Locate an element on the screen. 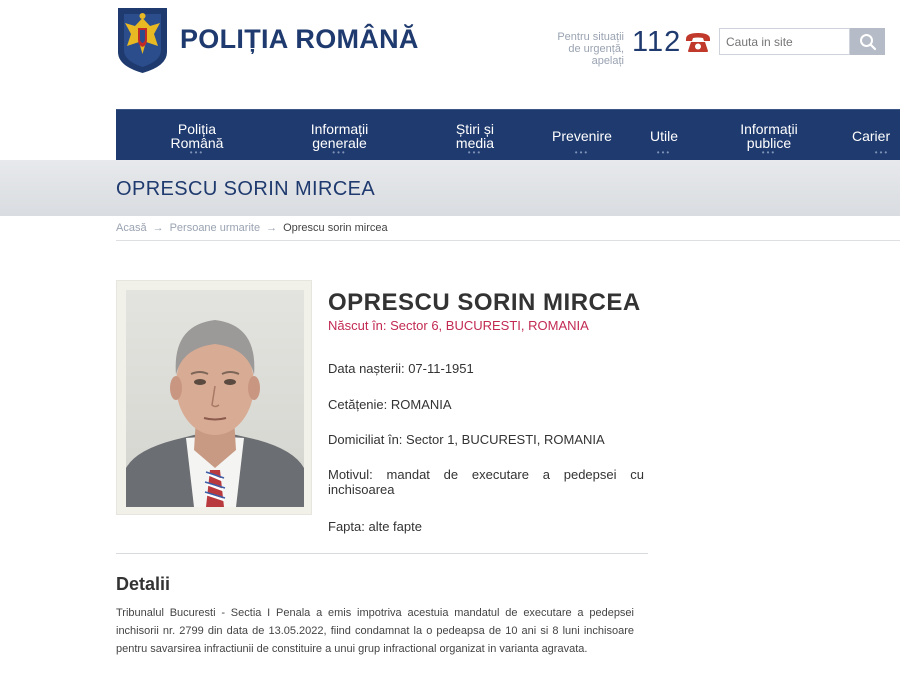 This screenshot has width=900, height=677. deed: Fapta: alte fapte is located at coordinates (375, 526).